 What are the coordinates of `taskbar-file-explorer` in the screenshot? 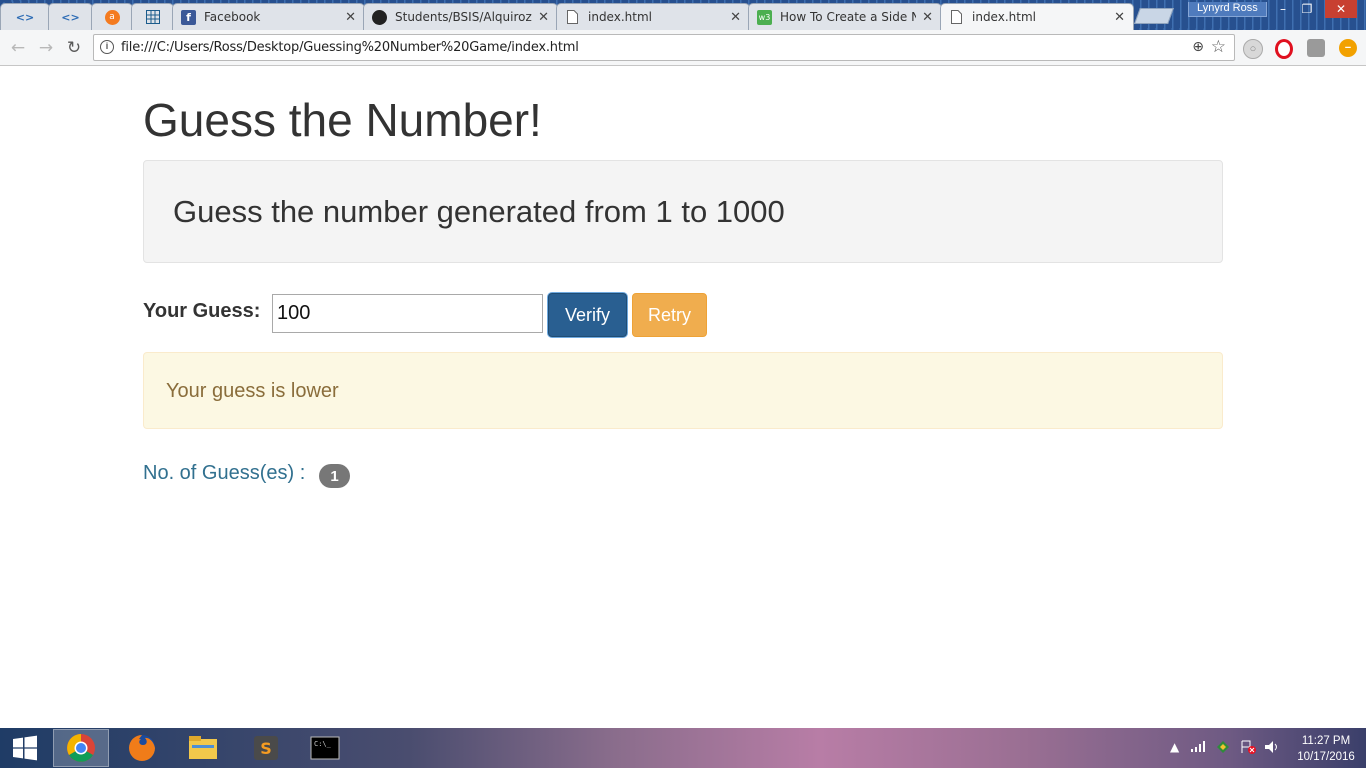 It's located at (203, 748).